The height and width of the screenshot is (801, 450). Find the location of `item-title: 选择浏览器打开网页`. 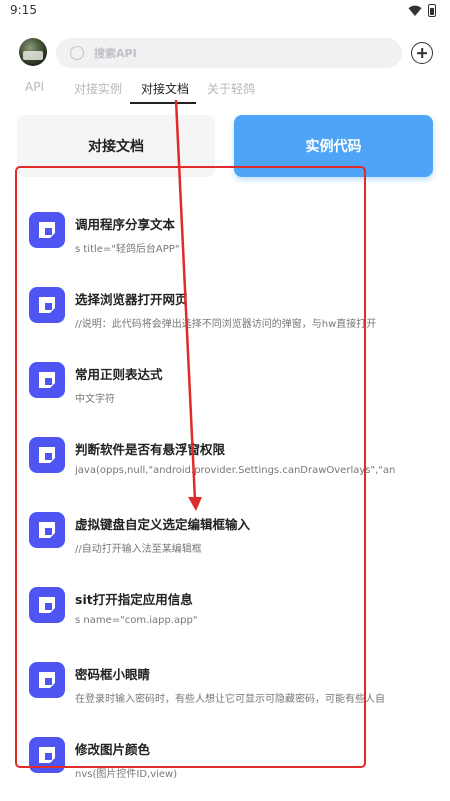

item-title: 选择浏览器打开网页 is located at coordinates (131, 299).